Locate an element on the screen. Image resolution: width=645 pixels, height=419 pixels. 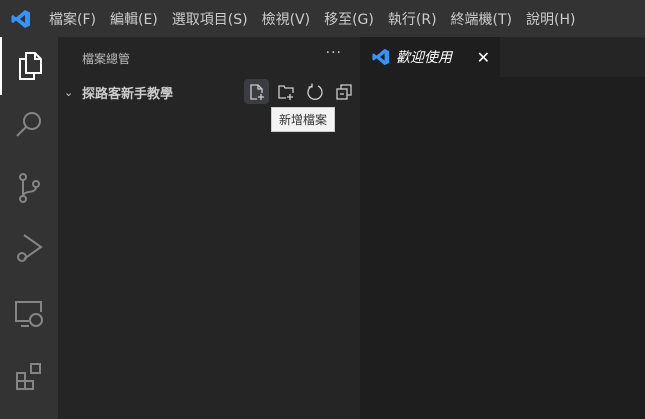
menu-selection: 選取項目(S) is located at coordinates (210, 19).